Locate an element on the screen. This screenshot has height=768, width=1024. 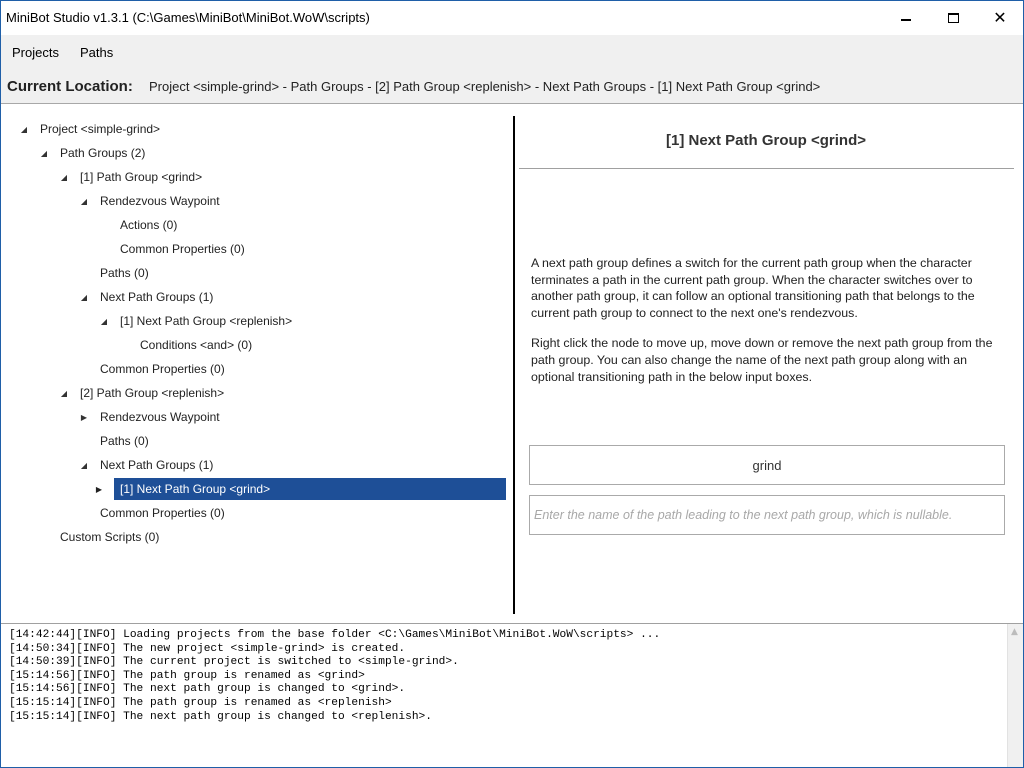
minimize-button is located at coordinates (906, 18).